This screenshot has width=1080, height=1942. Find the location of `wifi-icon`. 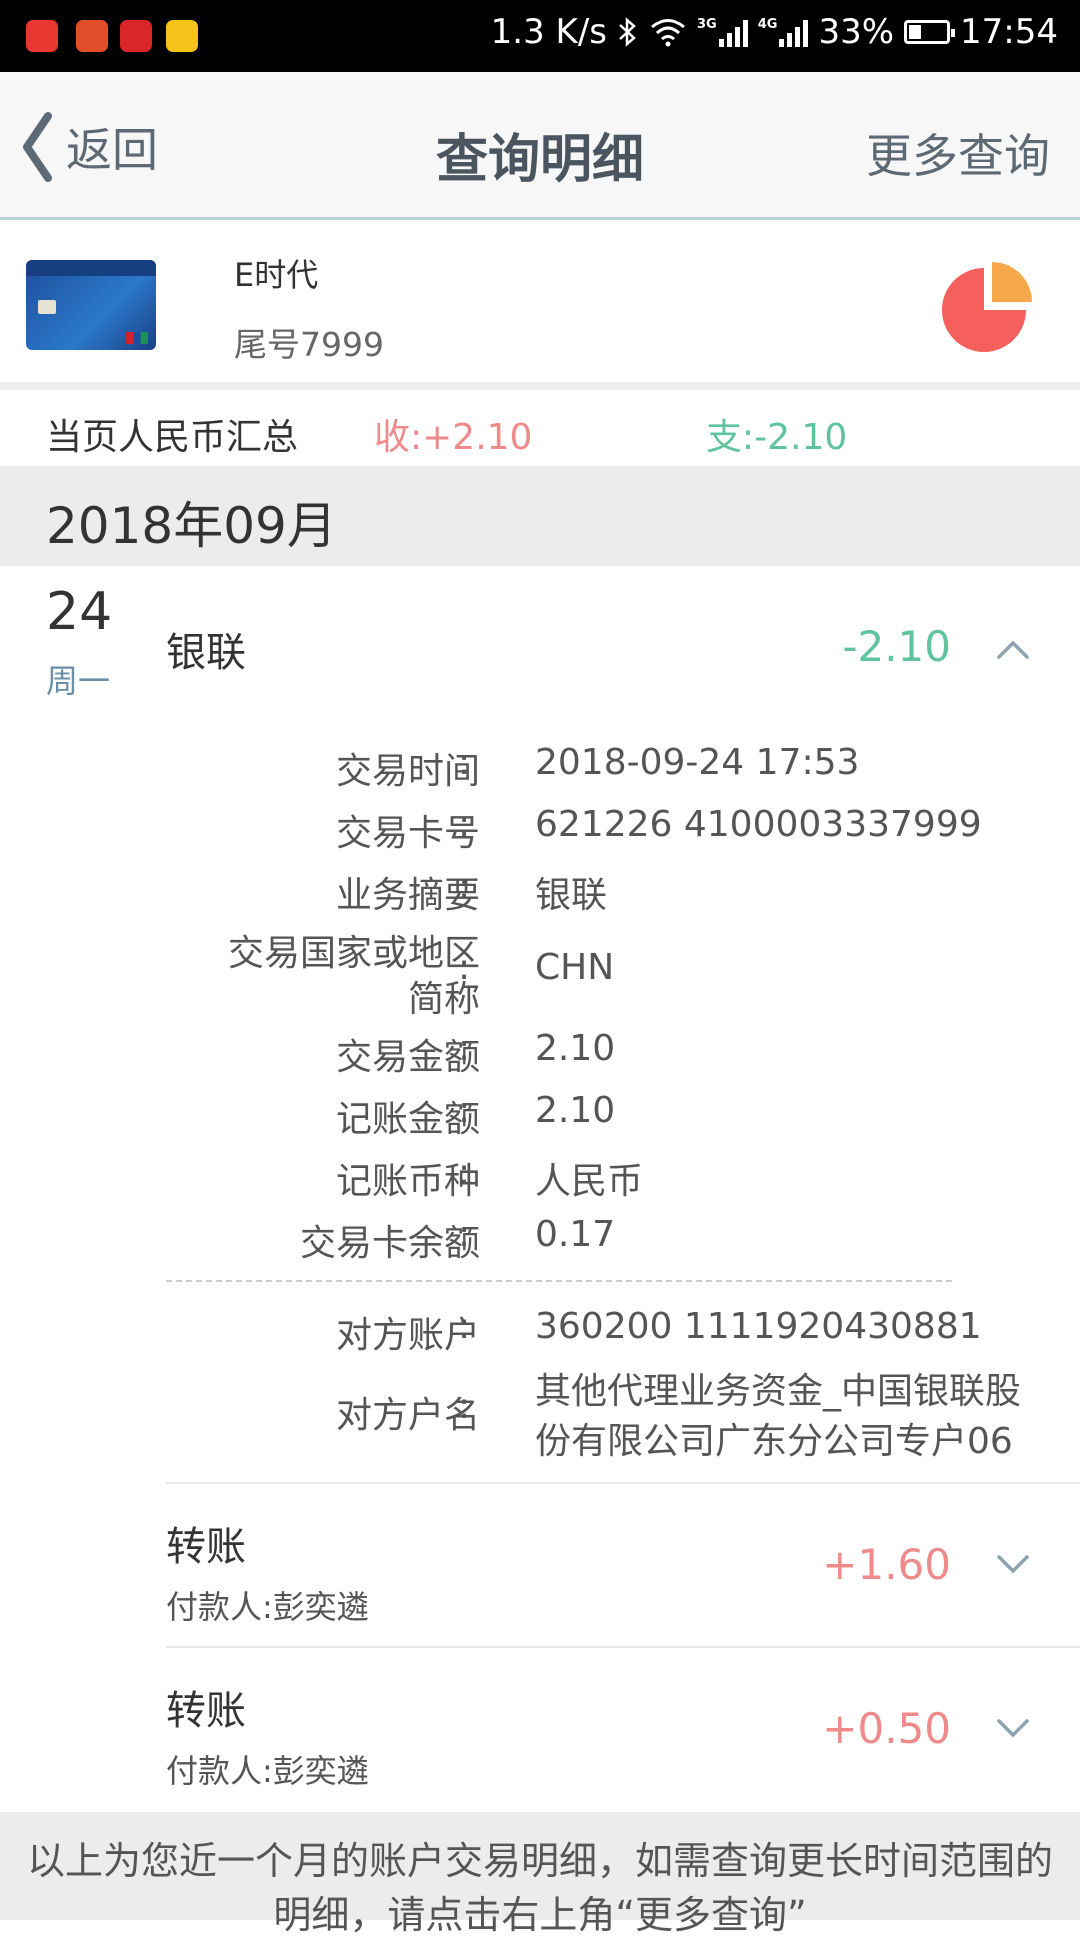

wifi-icon is located at coordinates (668, 33).